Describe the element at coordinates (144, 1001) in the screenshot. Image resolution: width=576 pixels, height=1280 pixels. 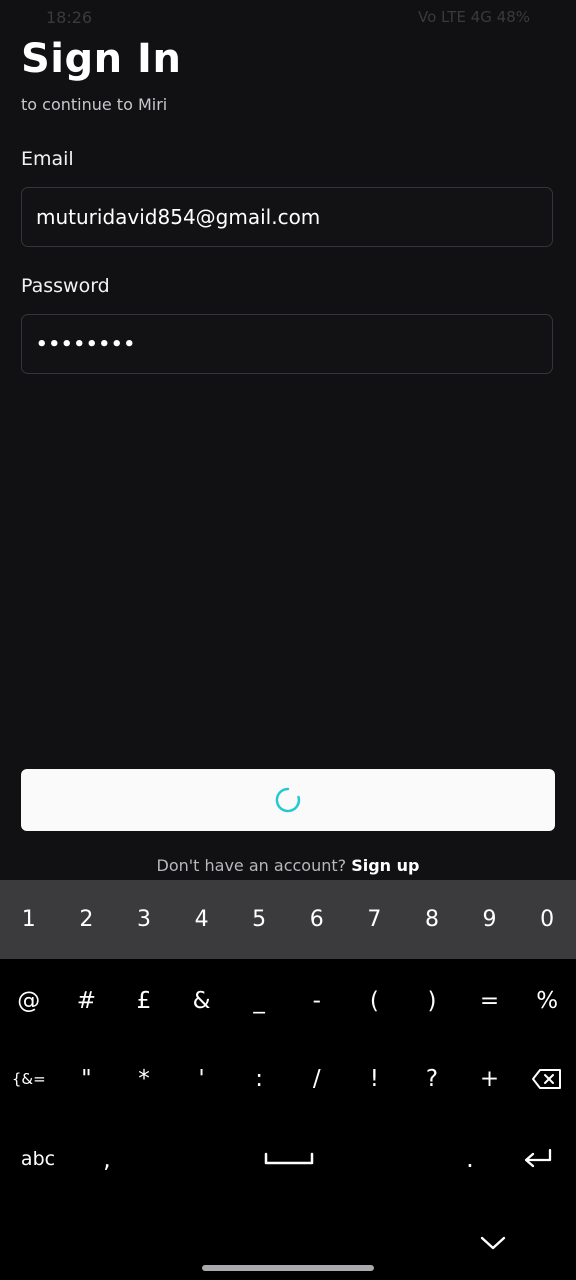
I see `key-pound: £` at that location.